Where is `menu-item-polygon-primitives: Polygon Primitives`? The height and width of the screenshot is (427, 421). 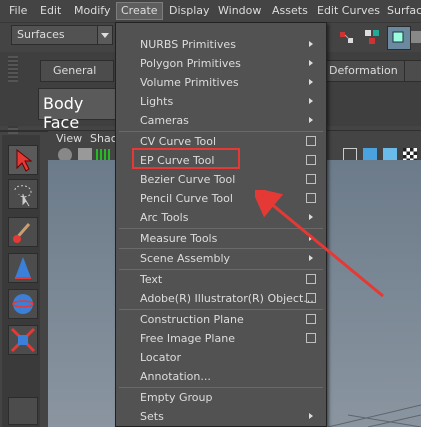 menu-item-polygon-primitives: Polygon Primitives is located at coordinates (190, 63).